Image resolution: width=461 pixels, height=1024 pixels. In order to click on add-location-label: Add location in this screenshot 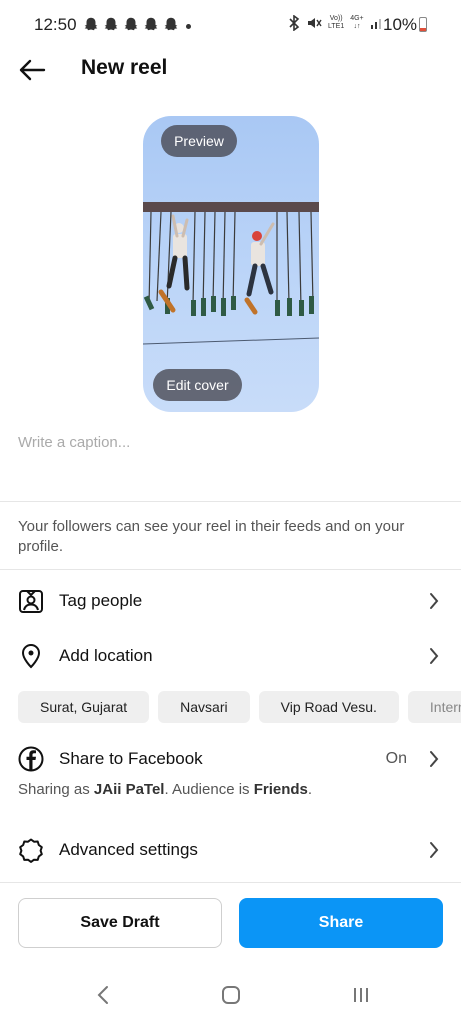, I will do `click(106, 655)`.